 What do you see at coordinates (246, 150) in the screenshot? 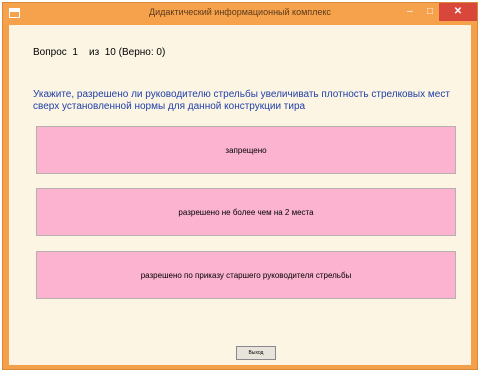
I see `answer-option-1: запрещено` at bounding box center [246, 150].